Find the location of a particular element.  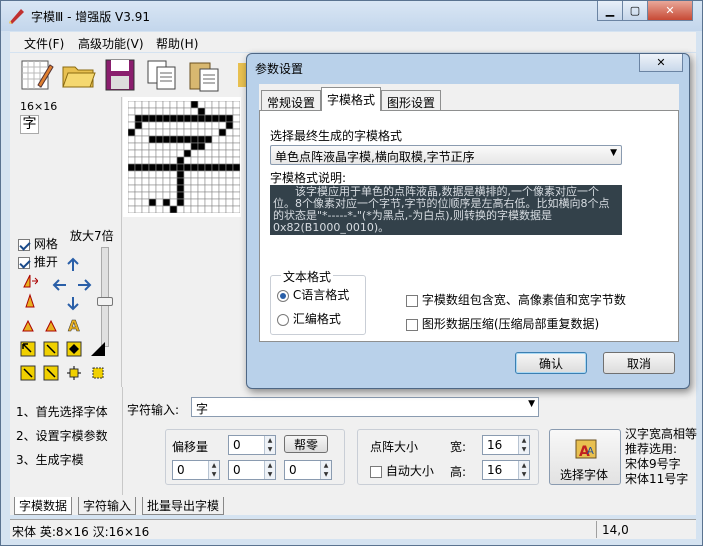

clear-zero-button: 帮零 is located at coordinates (306, 444).